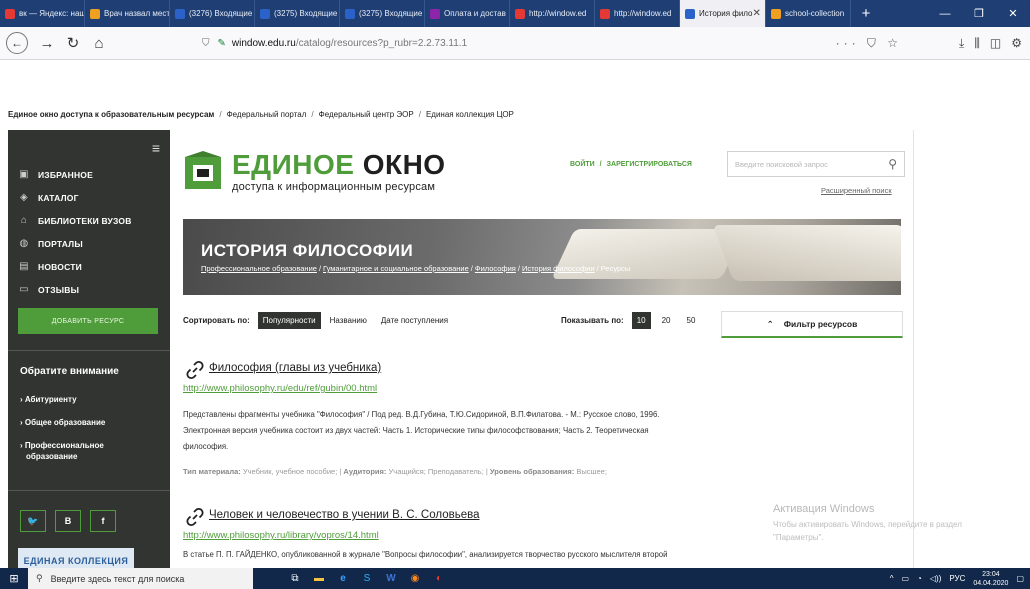 This screenshot has height=589, width=1030. What do you see at coordinates (404, 164) in the screenshot?
I see `logo-word2: ОКНО` at bounding box center [404, 164].